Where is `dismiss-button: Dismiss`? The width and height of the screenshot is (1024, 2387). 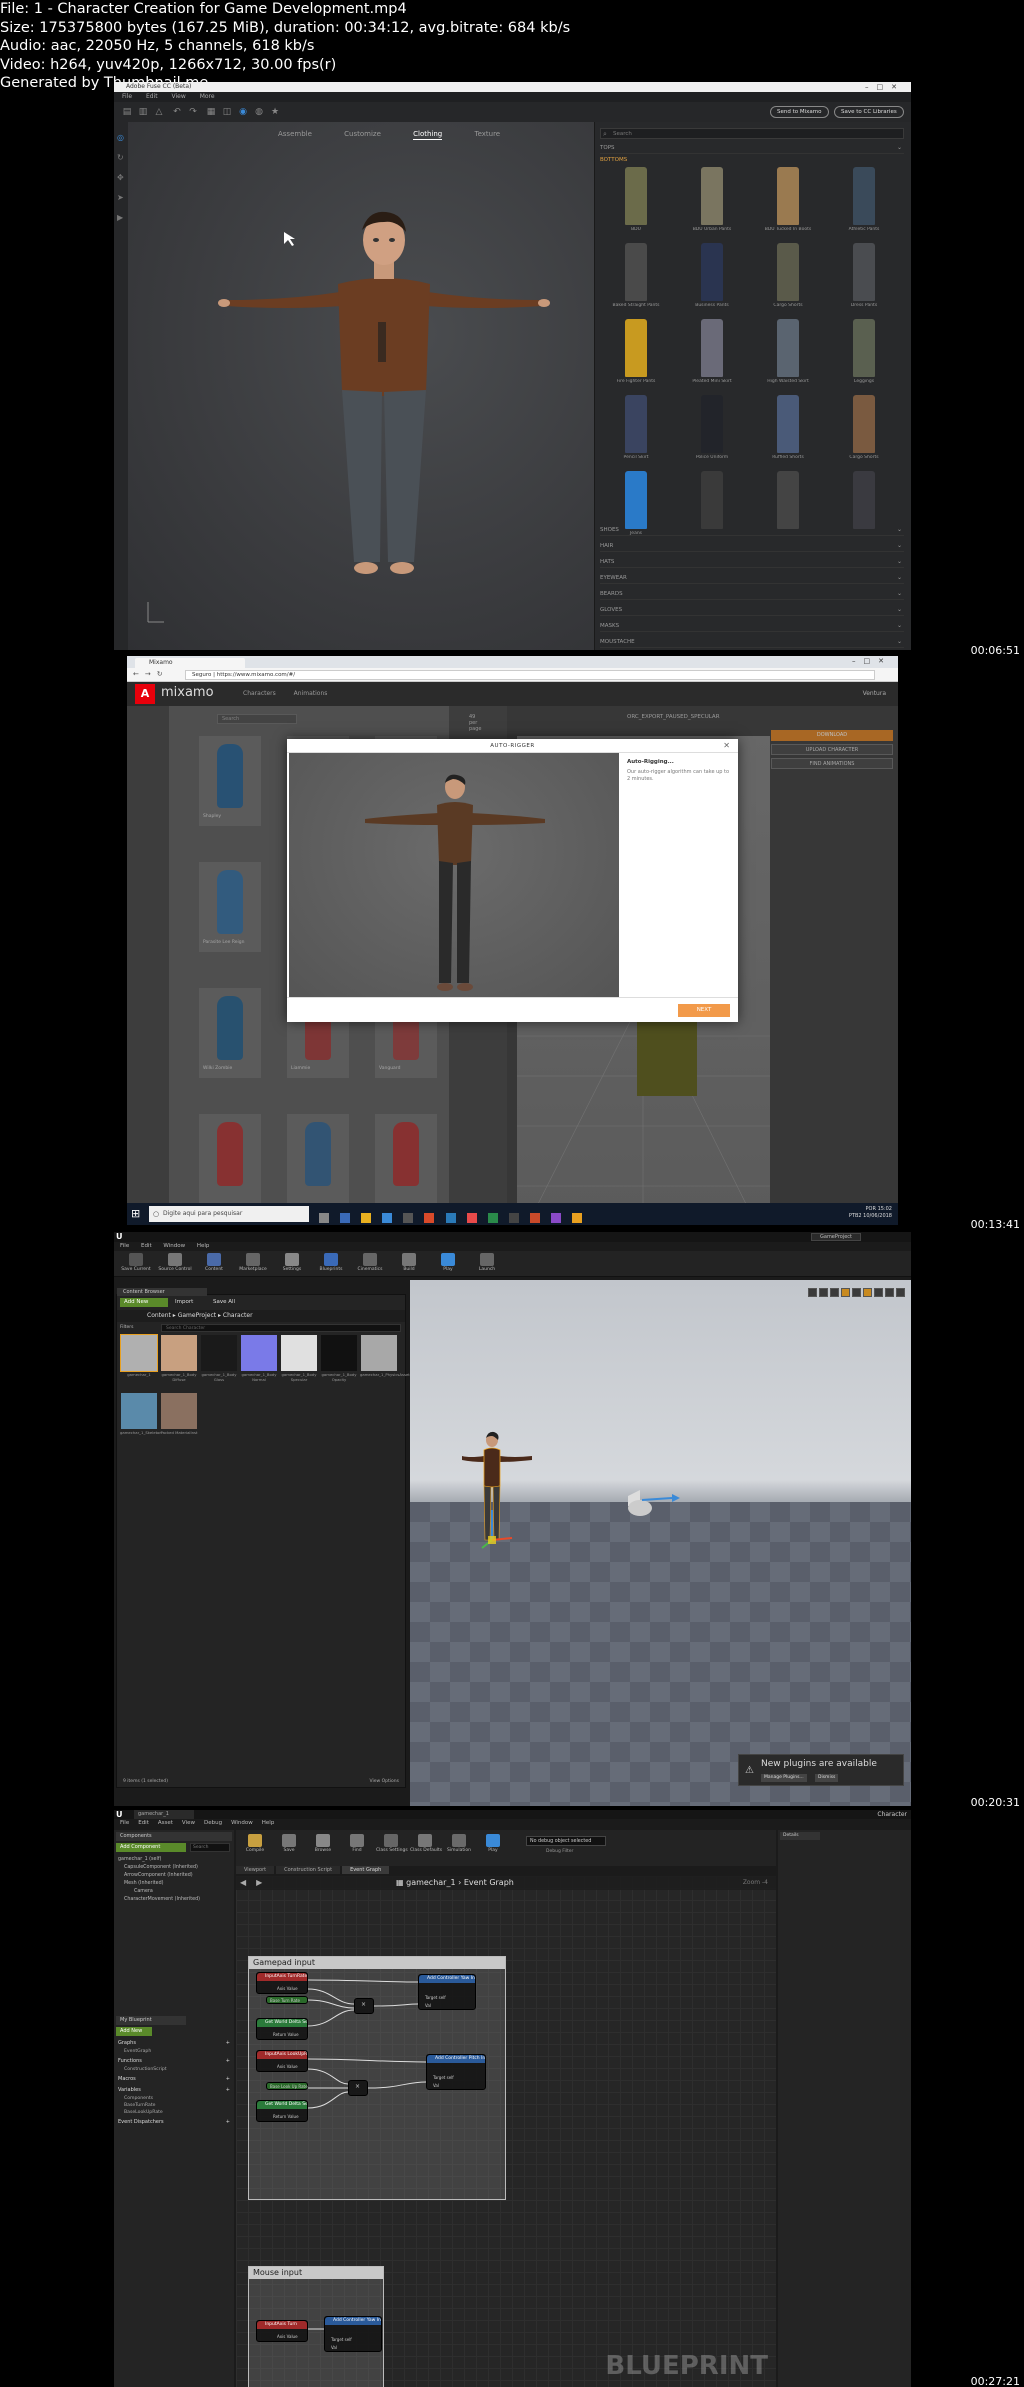
dismiss-button: Dismiss is located at coordinates (827, 1778).